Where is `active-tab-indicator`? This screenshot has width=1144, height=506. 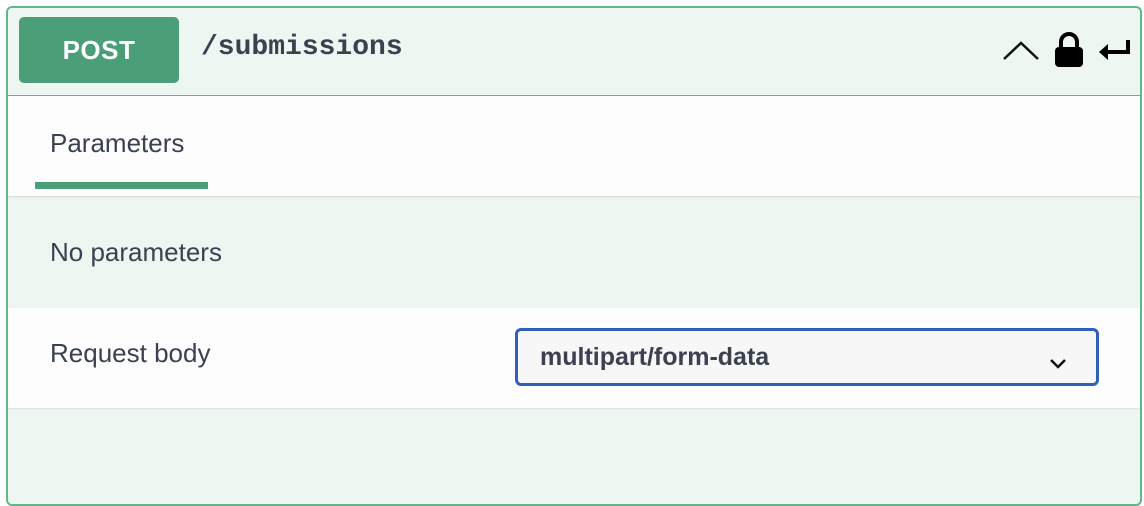
active-tab-indicator is located at coordinates (121, 185).